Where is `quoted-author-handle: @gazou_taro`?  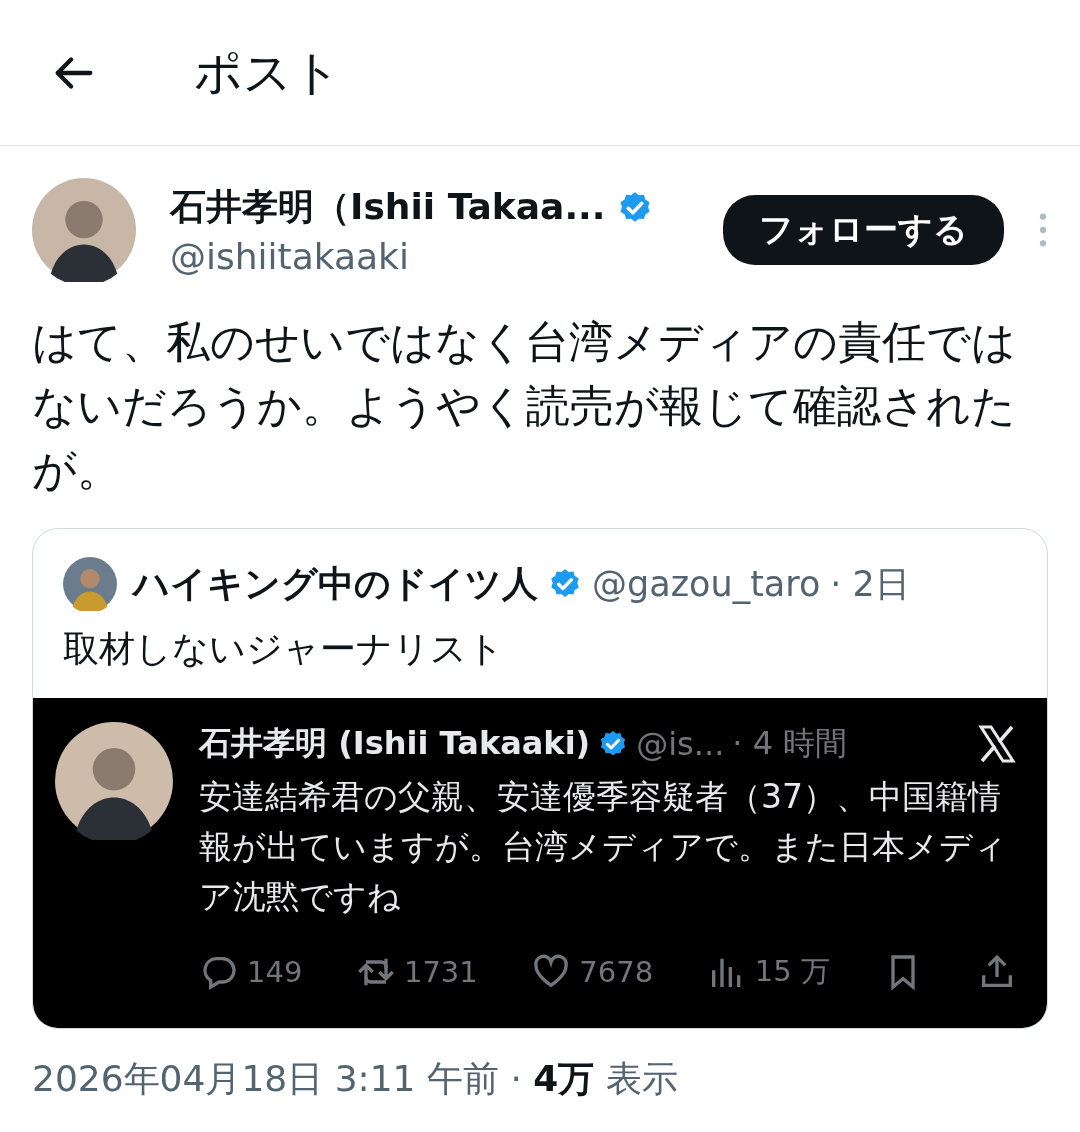 quoted-author-handle: @gazou_taro is located at coordinates (706, 584).